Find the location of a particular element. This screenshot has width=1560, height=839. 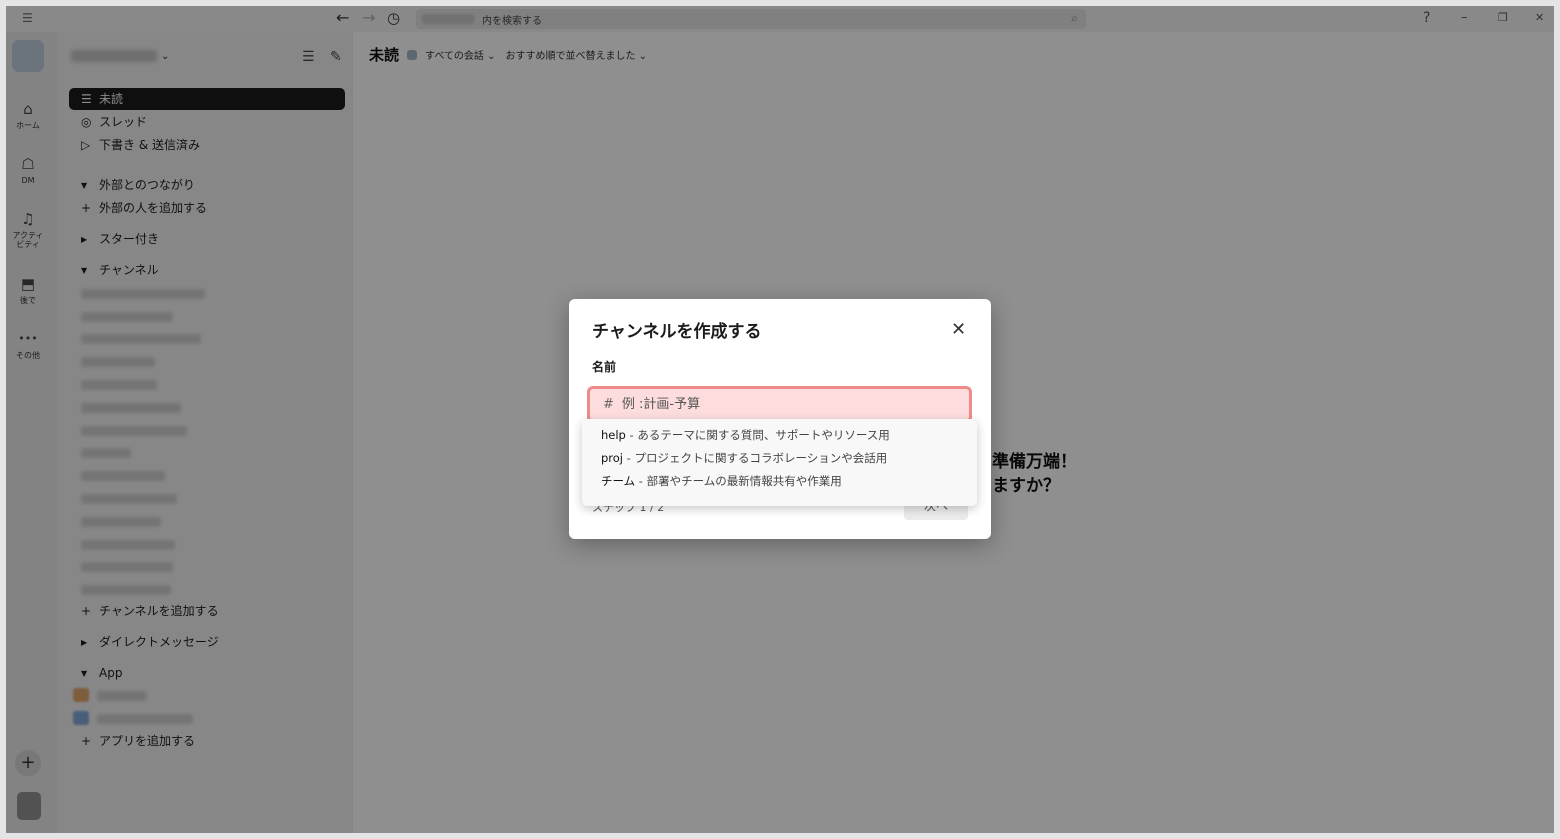

dialog-title: チャンネルを作成する is located at coordinates (677, 332).